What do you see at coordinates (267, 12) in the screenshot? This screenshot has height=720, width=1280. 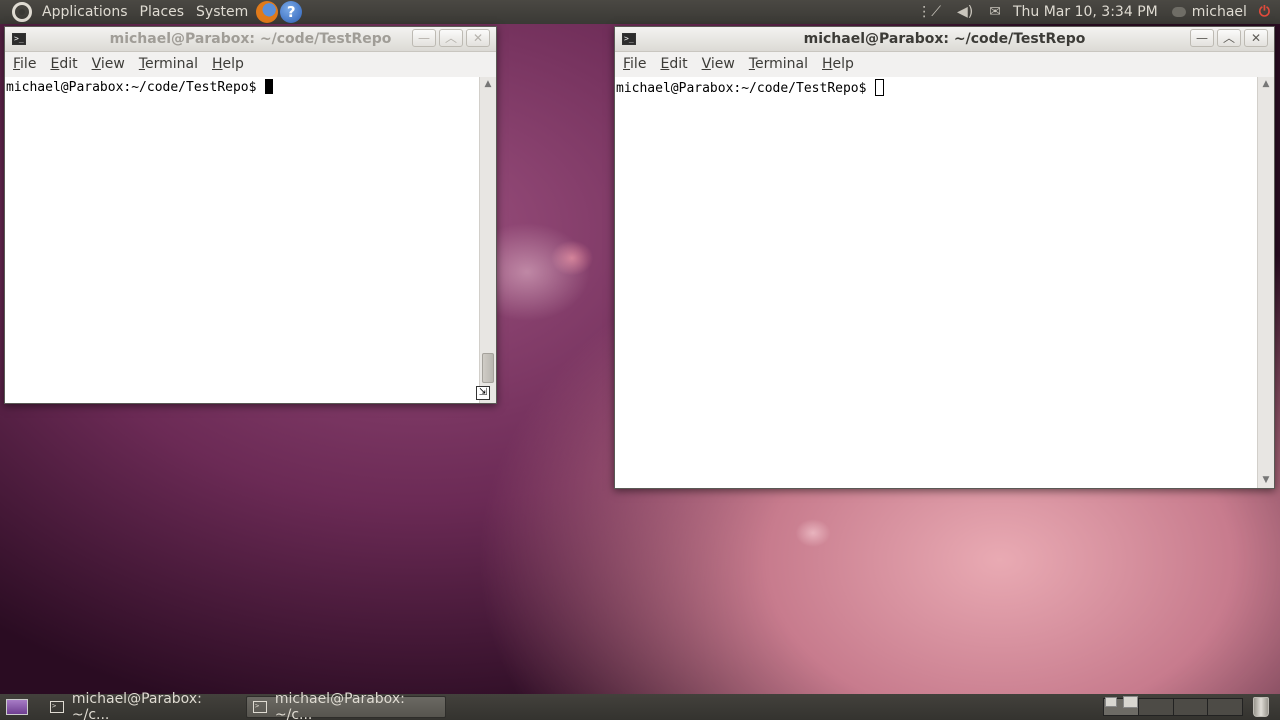 I see `firefox-icon` at bounding box center [267, 12].